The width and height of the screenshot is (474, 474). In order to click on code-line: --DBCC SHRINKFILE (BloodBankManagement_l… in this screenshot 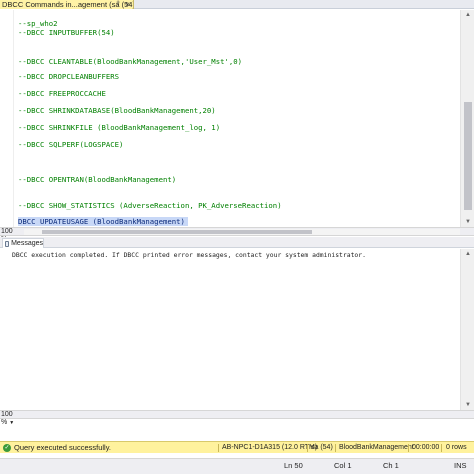, I will do `click(119, 127)`.